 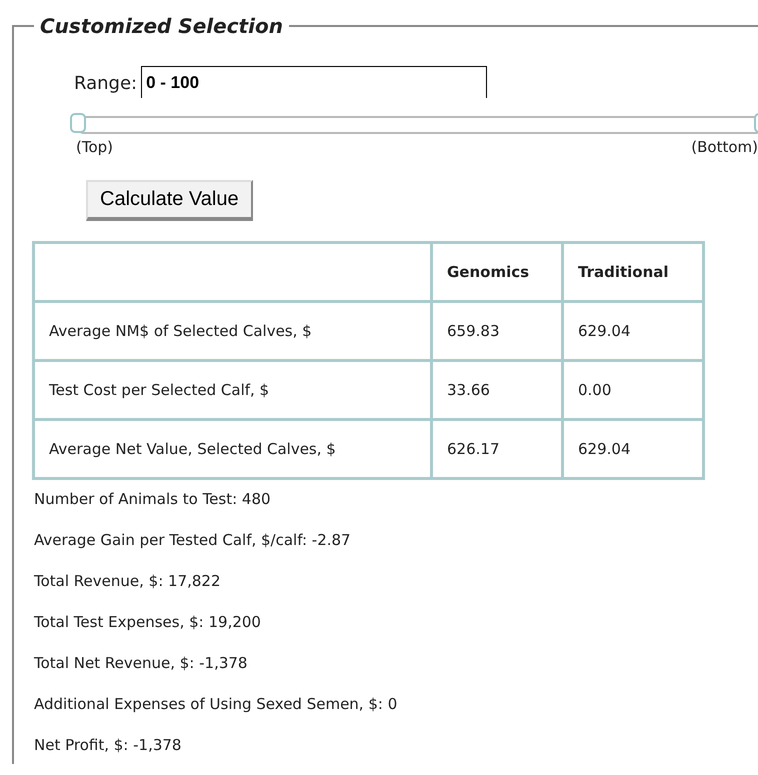 I want to click on table-cell: 33.66, so click(x=497, y=390).